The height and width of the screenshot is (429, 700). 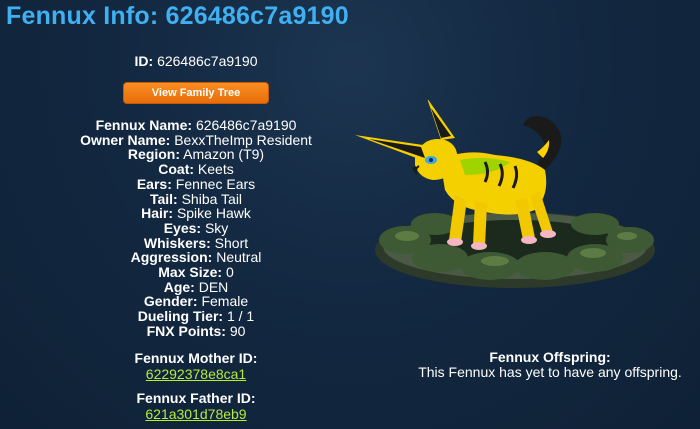 What do you see at coordinates (163, 198) in the screenshot?
I see `info-label: Tail:` at bounding box center [163, 198].